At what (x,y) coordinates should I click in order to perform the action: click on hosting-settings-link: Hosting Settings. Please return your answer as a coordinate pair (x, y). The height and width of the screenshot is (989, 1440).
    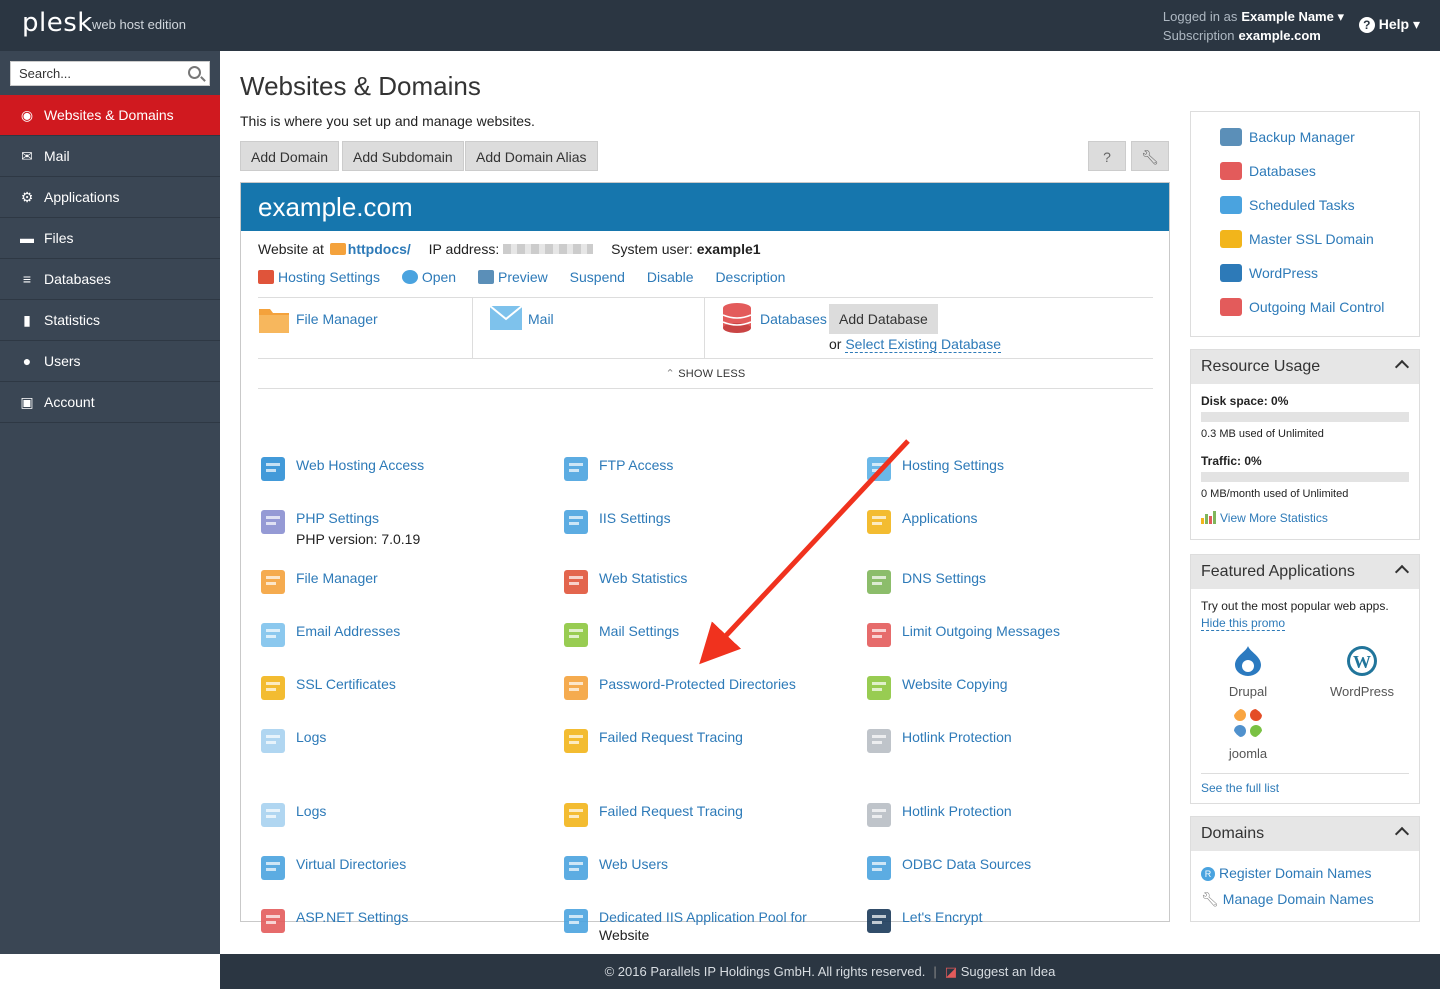
    Looking at the image, I should click on (319, 277).